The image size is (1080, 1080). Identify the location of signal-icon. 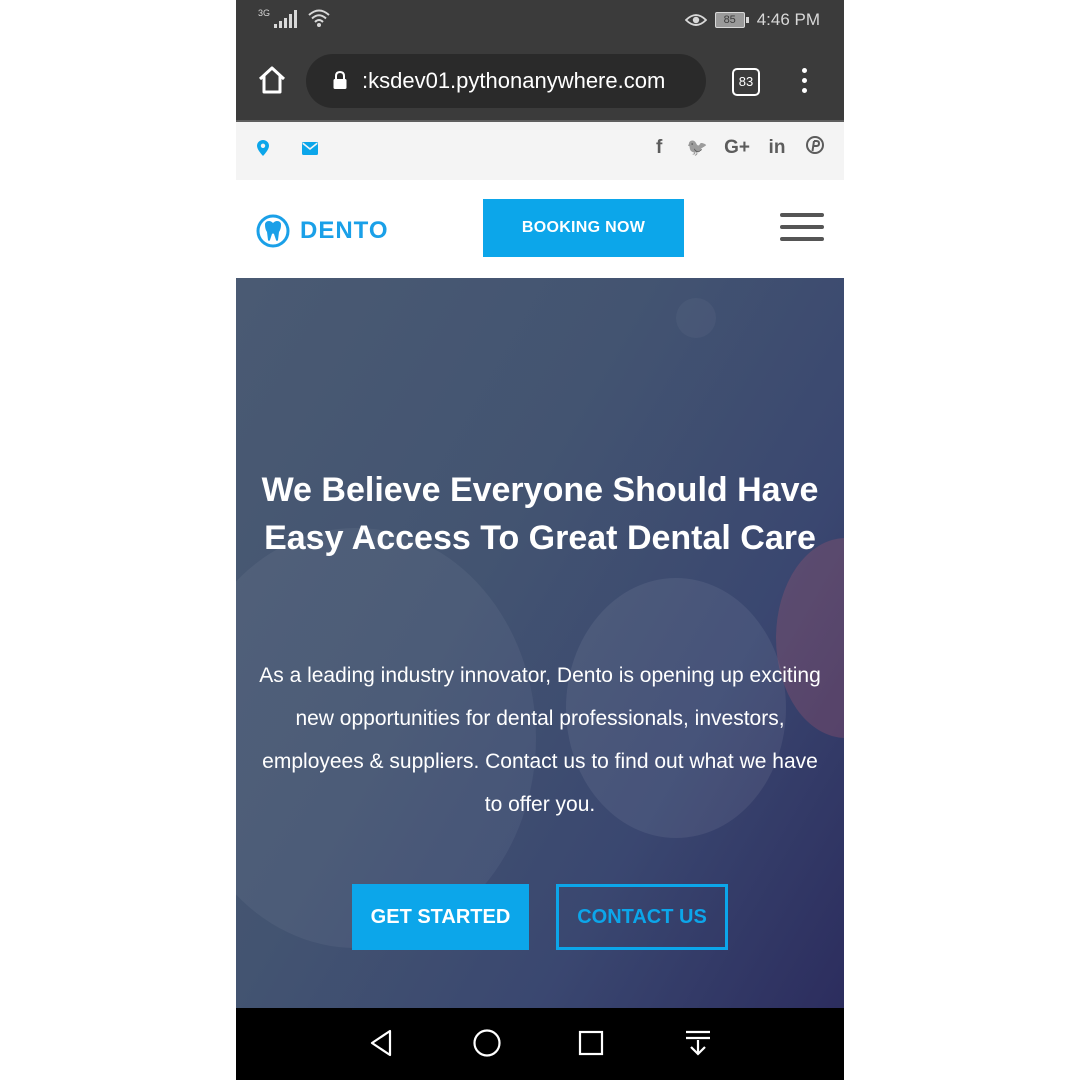
(286, 19).